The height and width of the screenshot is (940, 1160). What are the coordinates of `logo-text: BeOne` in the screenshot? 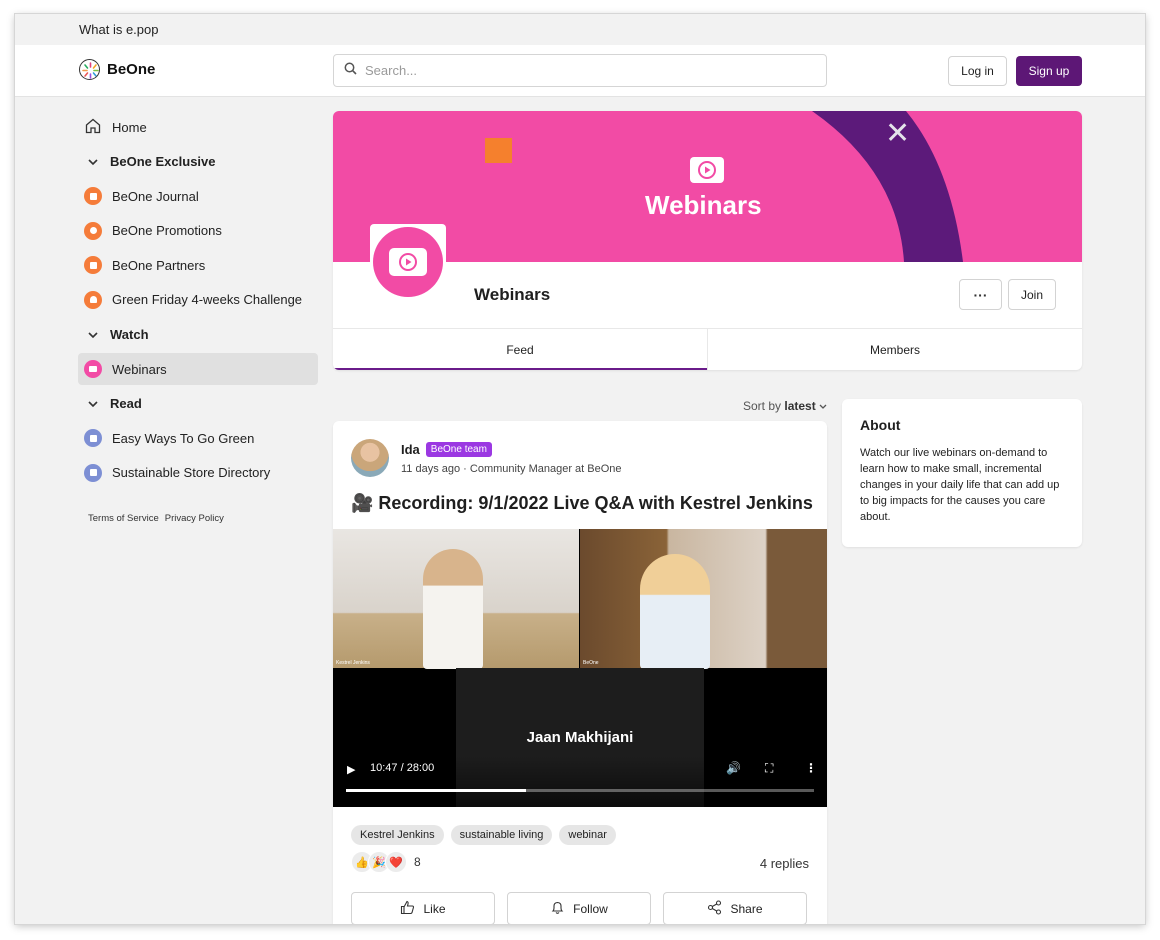 It's located at (131, 69).